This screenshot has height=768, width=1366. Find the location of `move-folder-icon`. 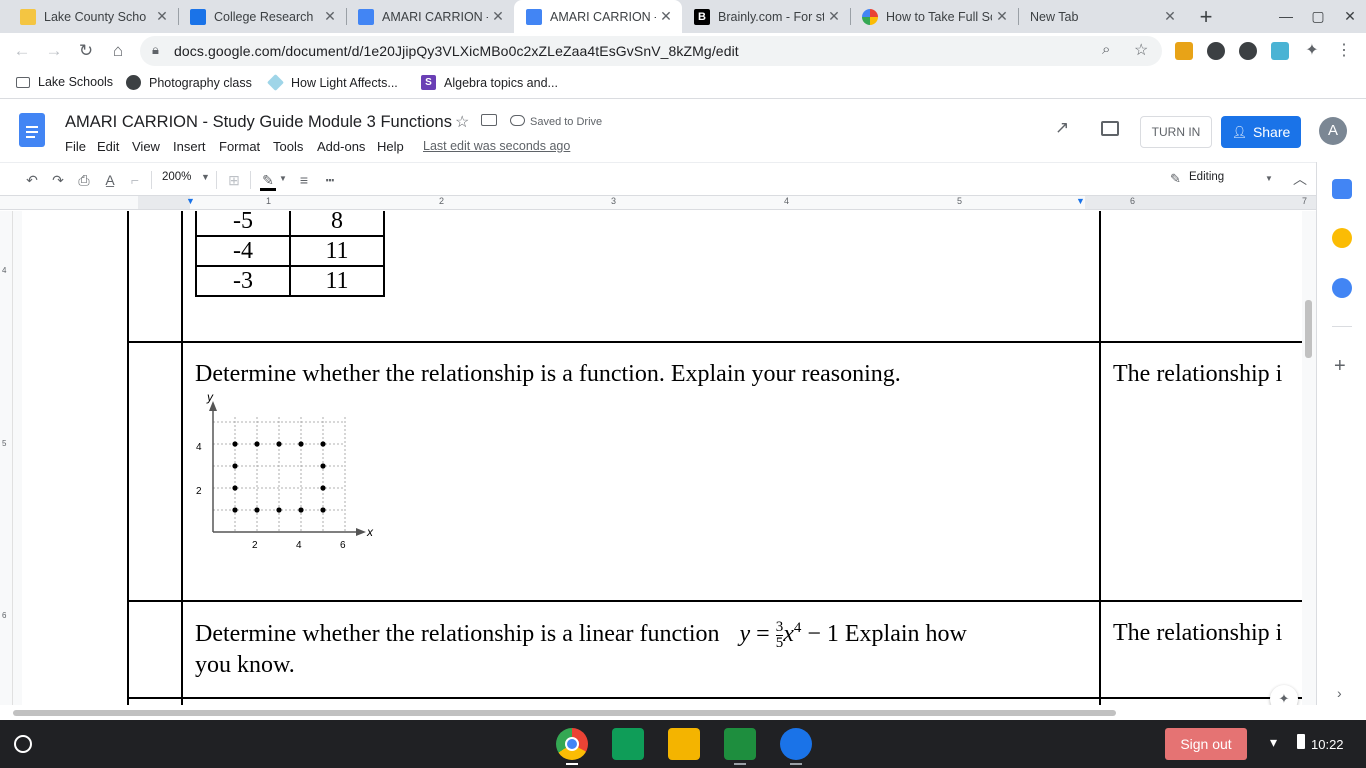

move-folder-icon is located at coordinates (489, 120).